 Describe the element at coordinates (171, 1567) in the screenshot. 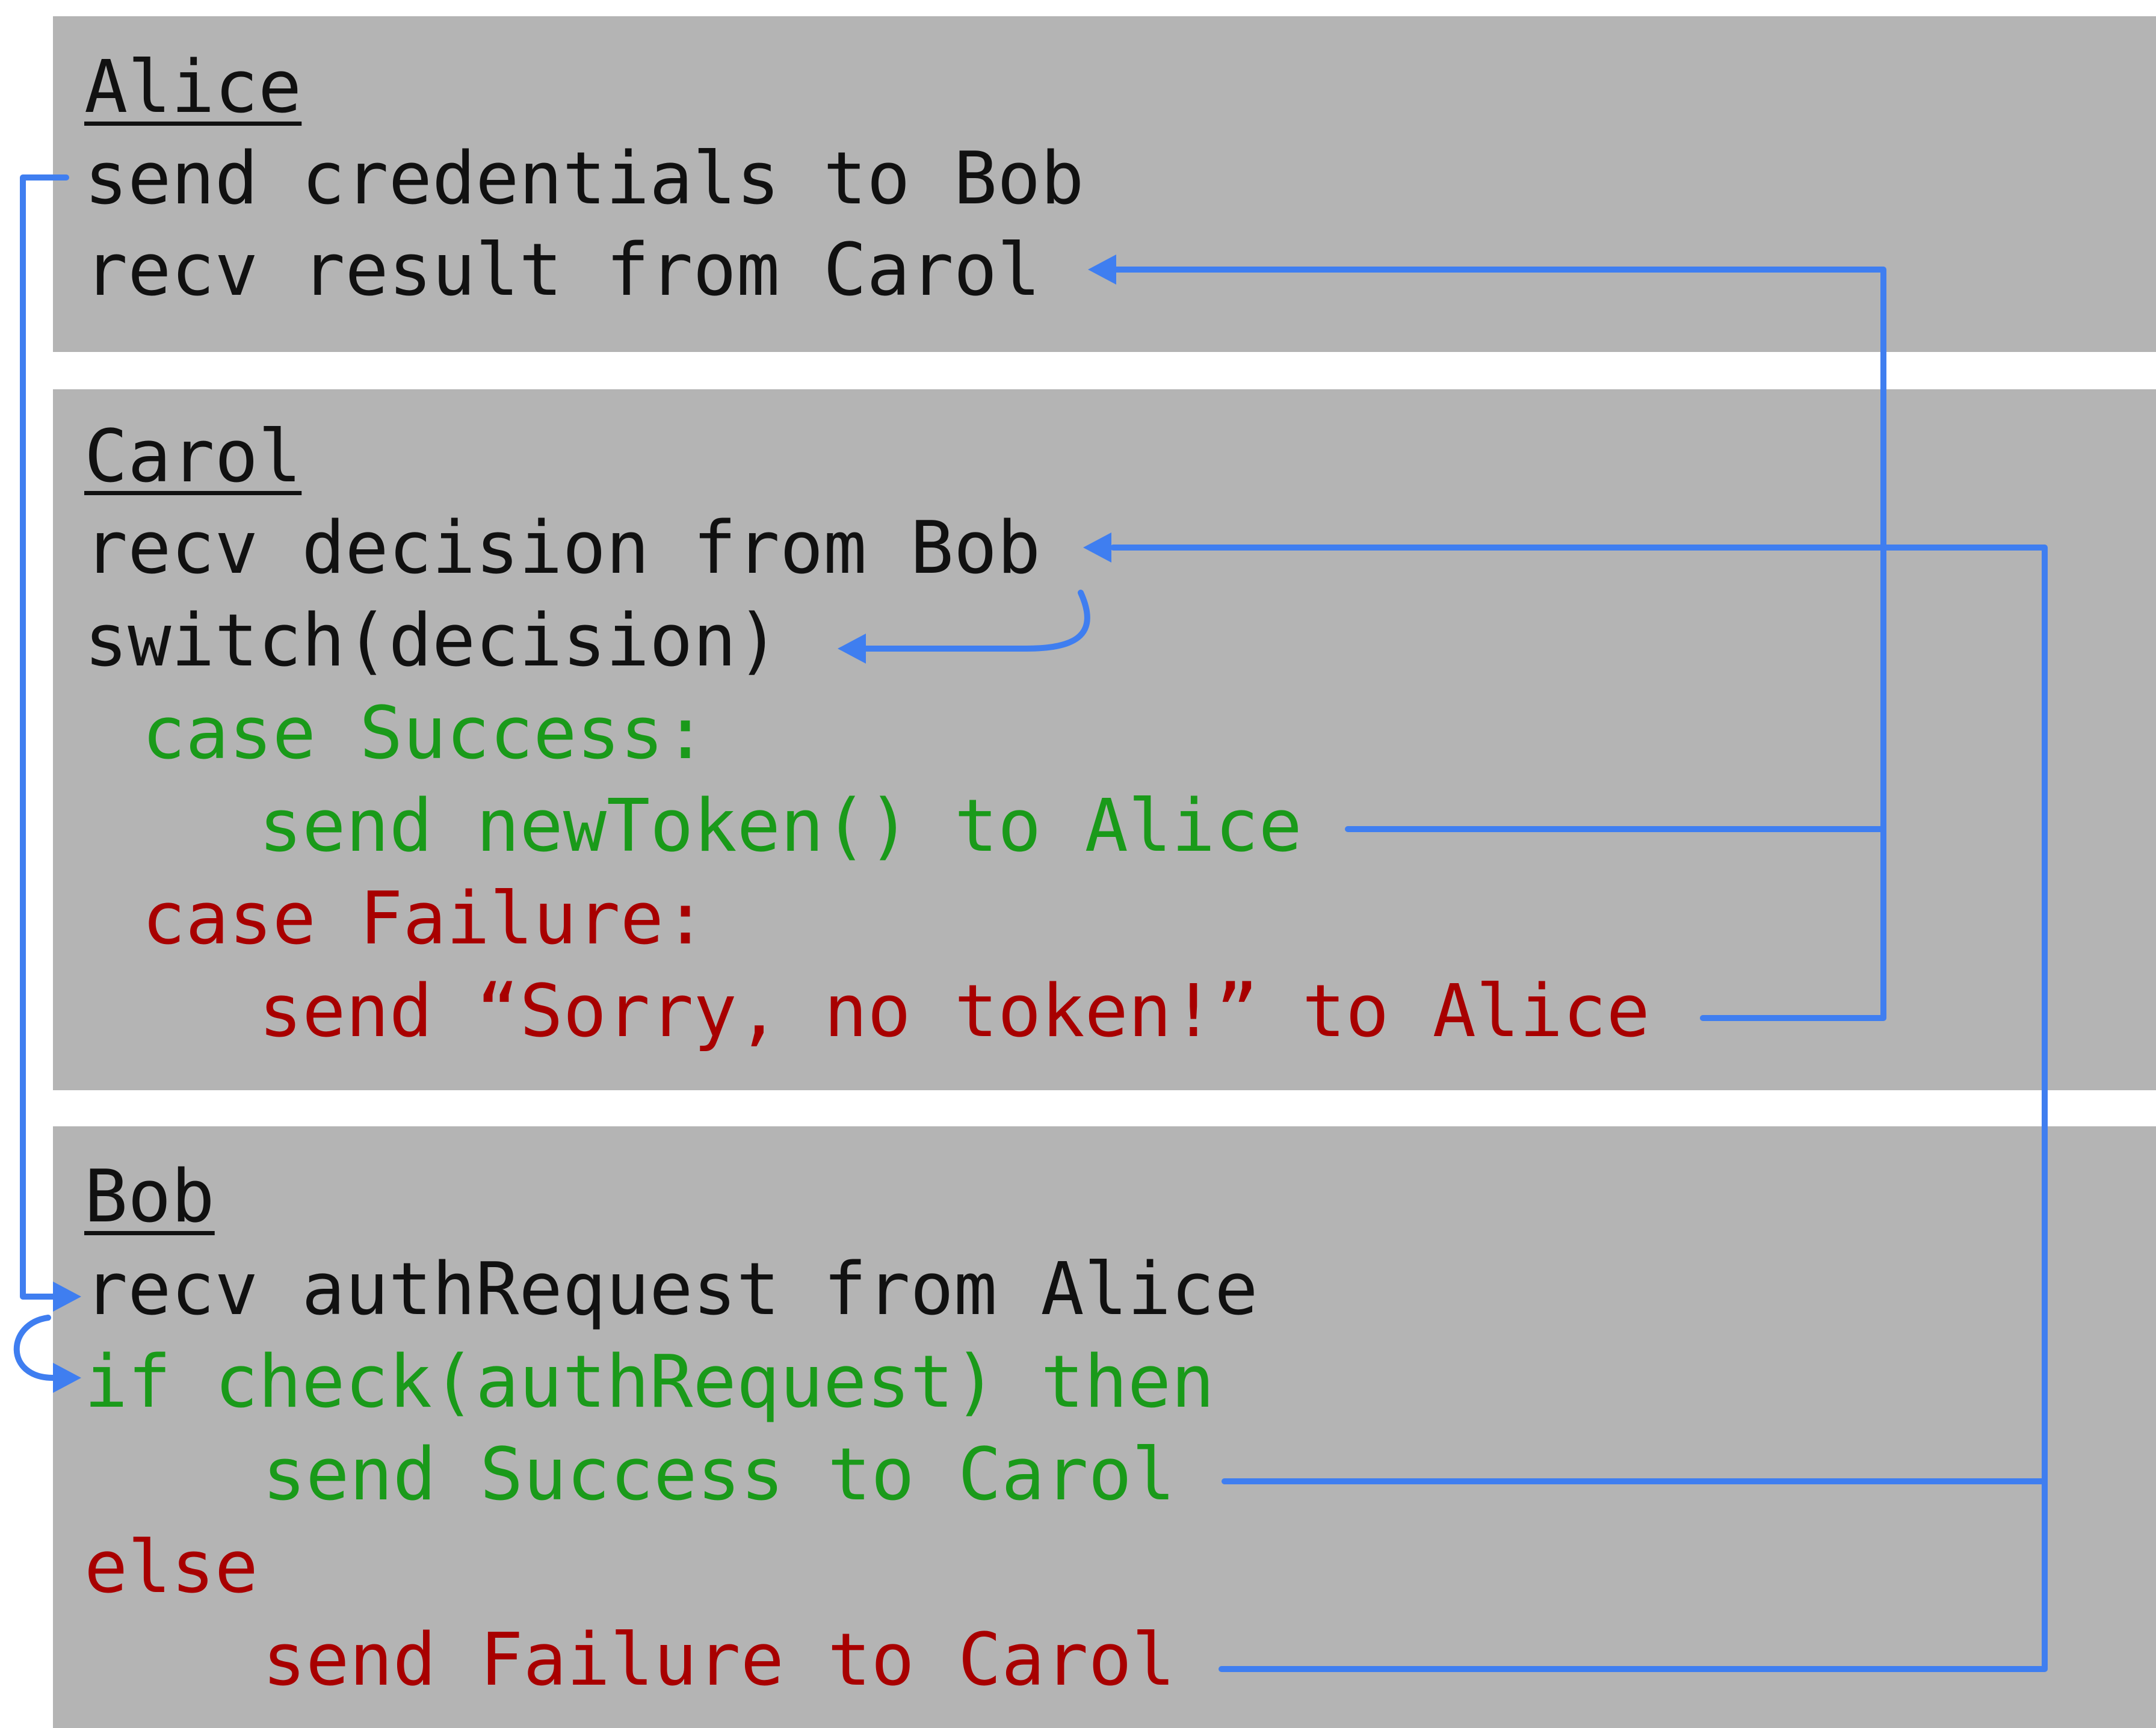

I see `bob-line-else: else` at that location.